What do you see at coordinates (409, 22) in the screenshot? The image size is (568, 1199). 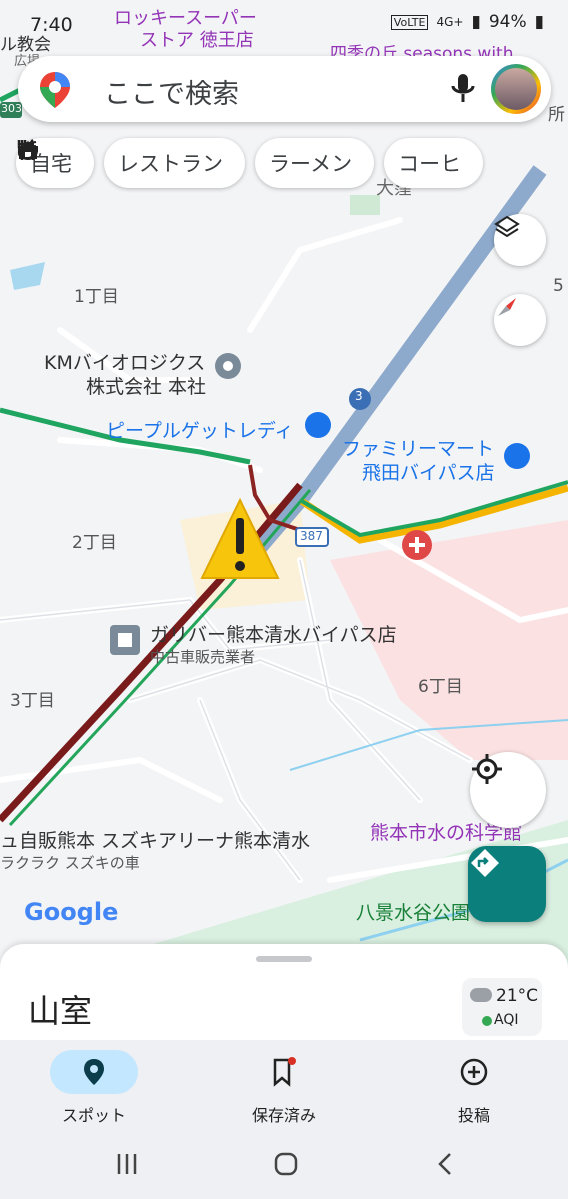 I see `volte-indicator: VoLTE` at bounding box center [409, 22].